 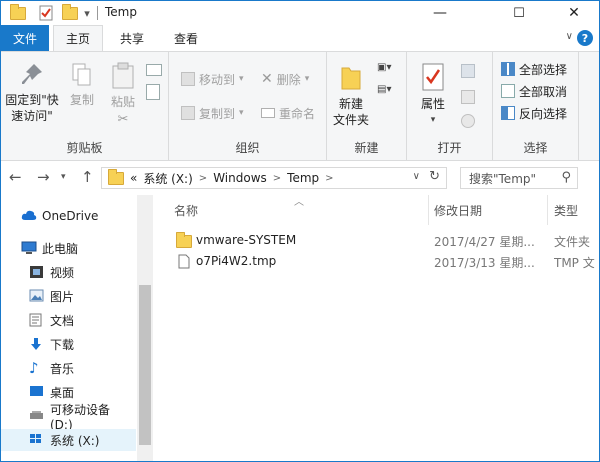 What do you see at coordinates (416, 176) in the screenshot?
I see `address-dropdown-icon: ∨` at bounding box center [416, 176].